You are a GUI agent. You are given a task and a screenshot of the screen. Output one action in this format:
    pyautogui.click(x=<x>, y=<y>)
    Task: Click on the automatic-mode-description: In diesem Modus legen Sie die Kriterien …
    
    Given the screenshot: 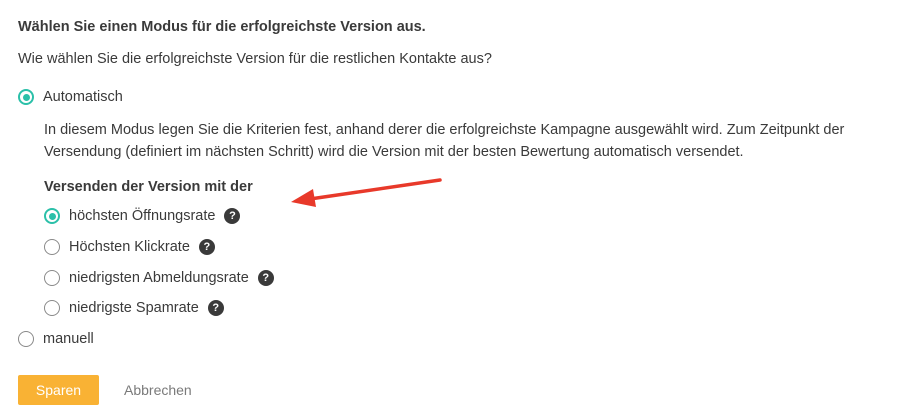 What is the action you would take?
    pyautogui.click(x=444, y=141)
    